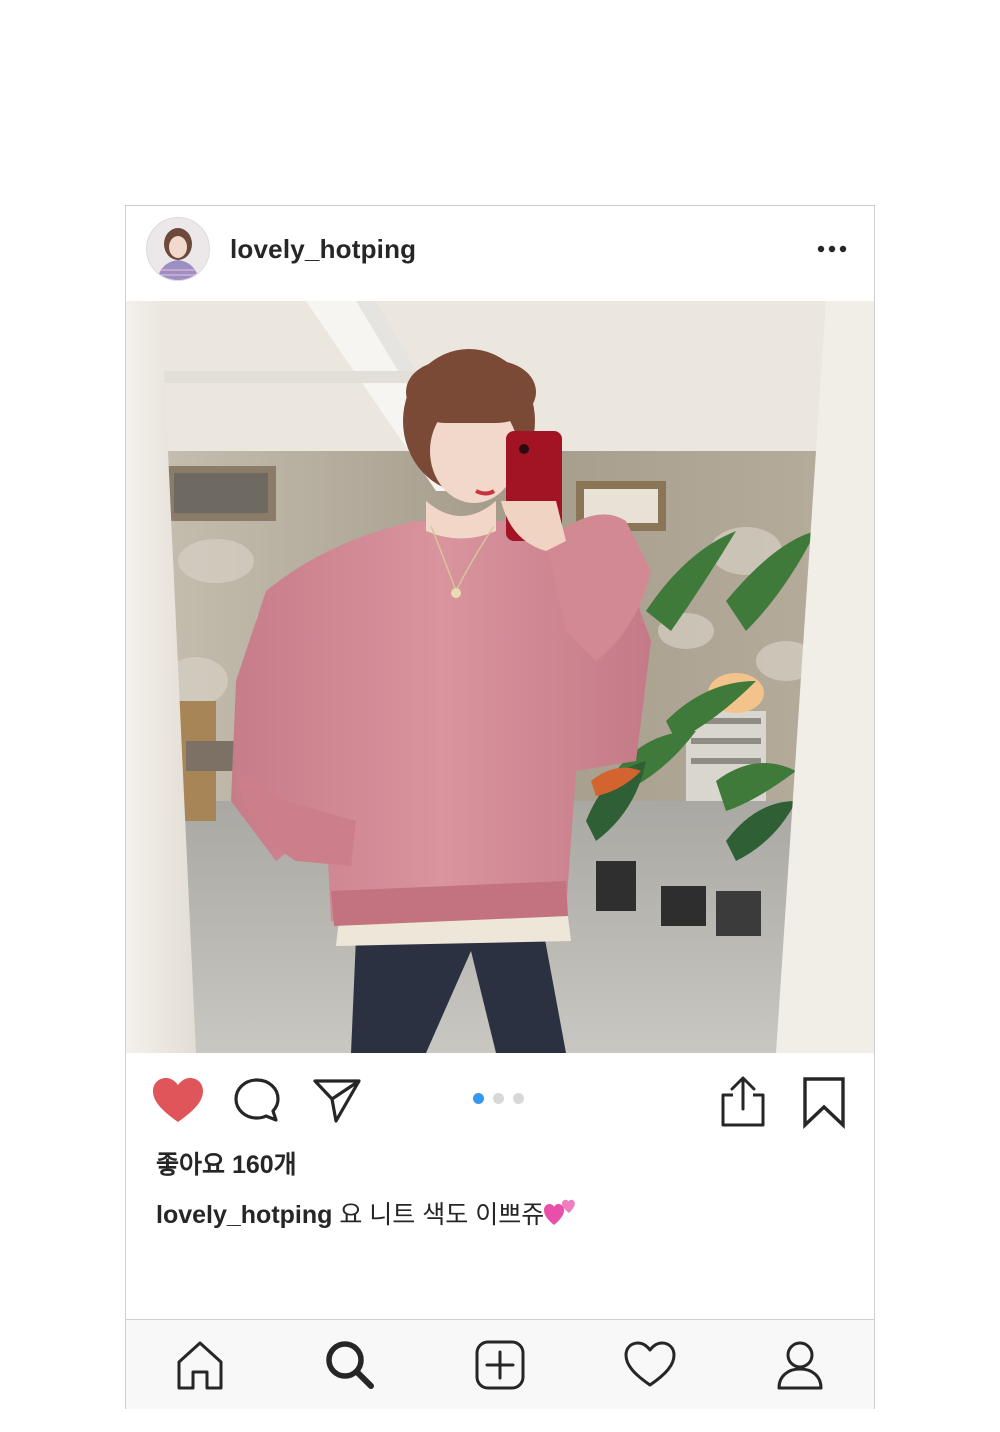  Describe the element at coordinates (561, 1212) in the screenshot. I see `two-hearts-icon` at that location.